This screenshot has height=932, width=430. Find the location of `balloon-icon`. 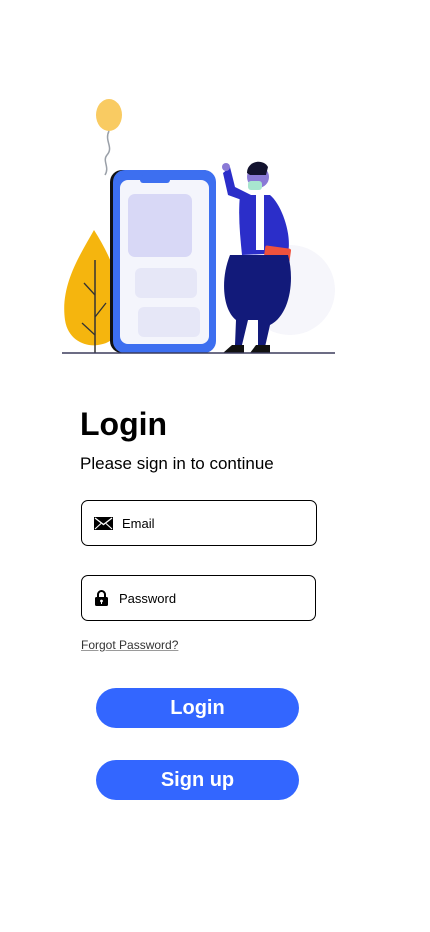

balloon-icon is located at coordinates (109, 137).